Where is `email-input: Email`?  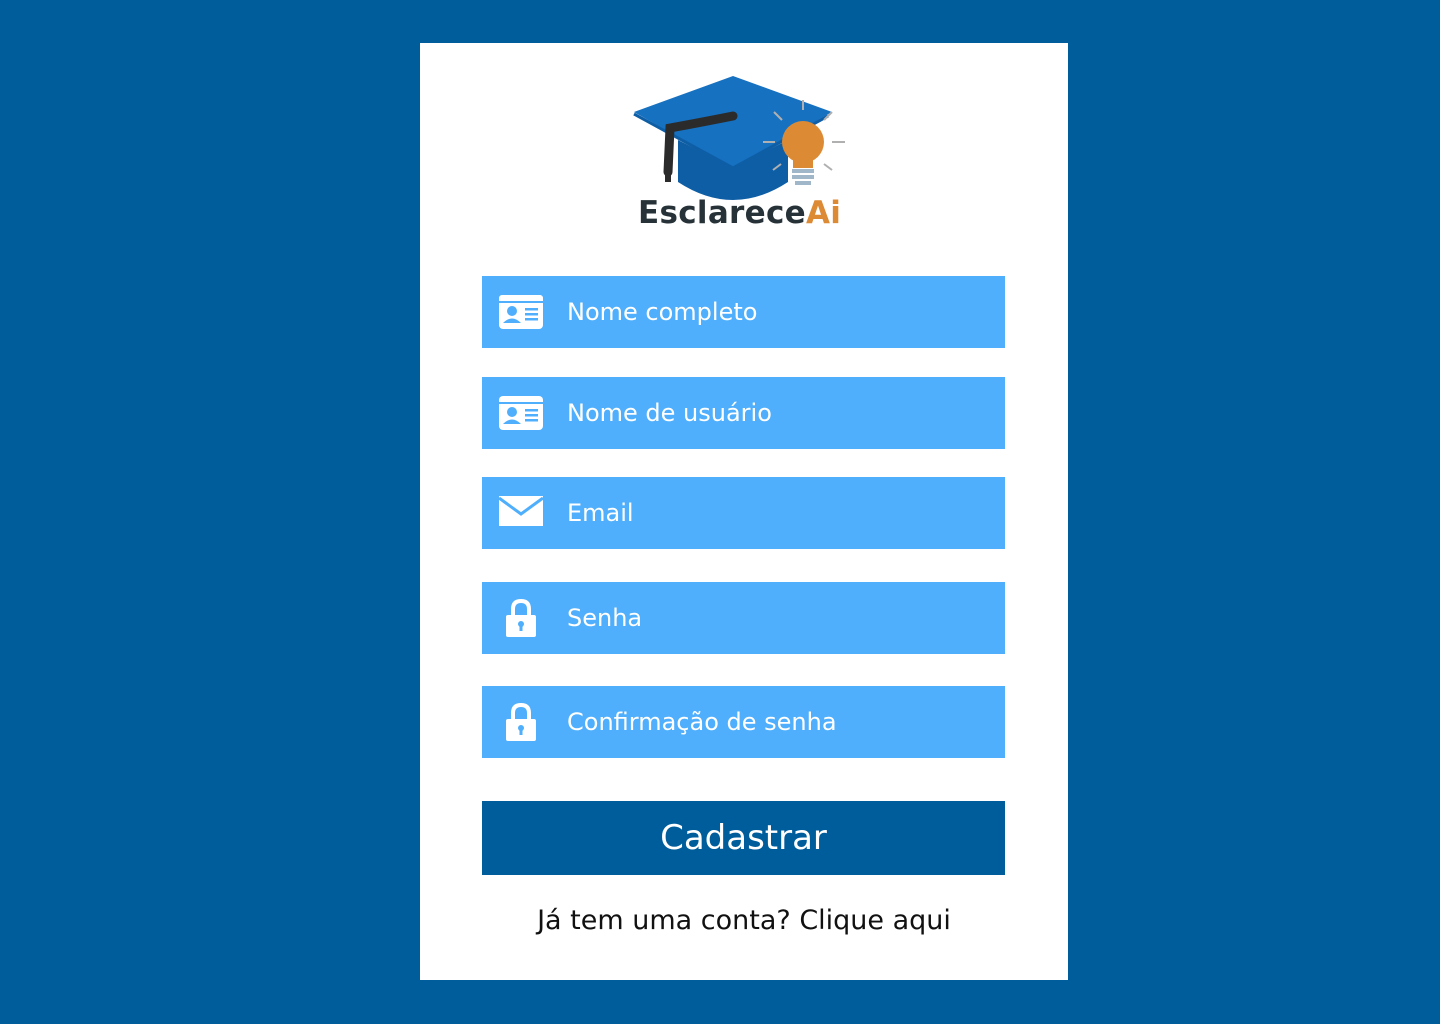 email-input: Email is located at coordinates (743, 513).